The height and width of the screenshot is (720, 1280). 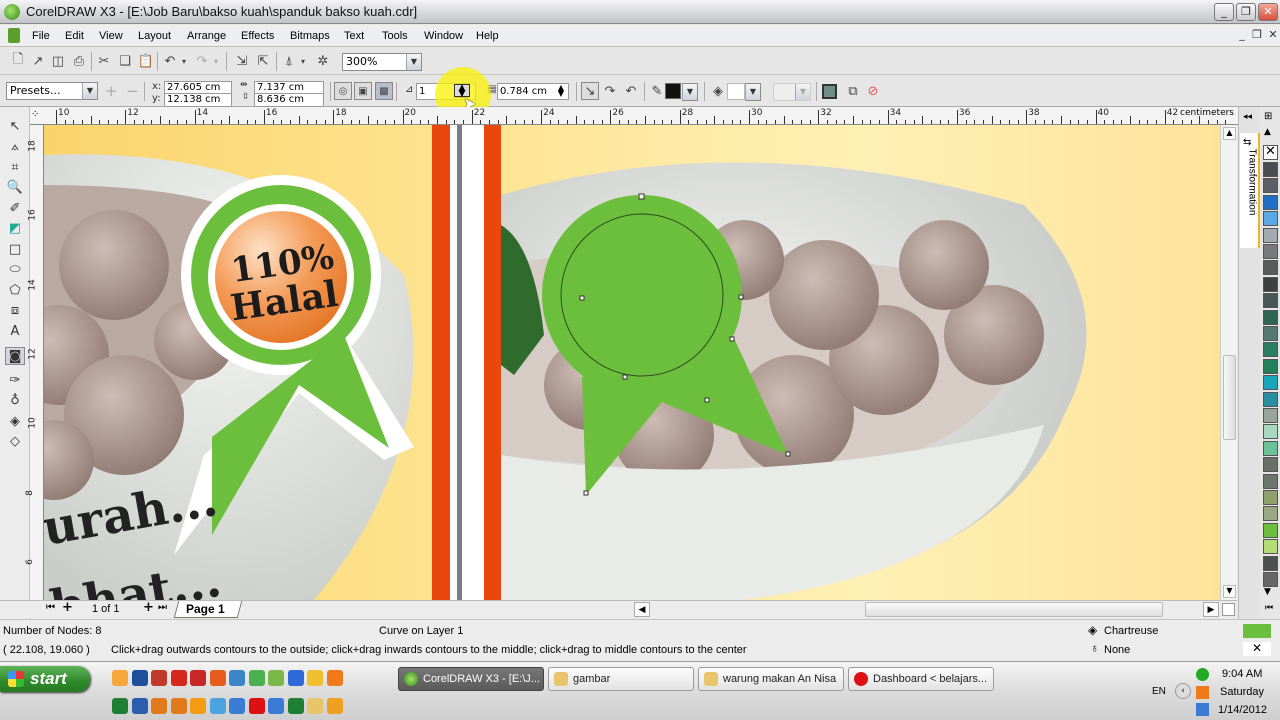 What do you see at coordinates (621, 679) in the screenshot?
I see `task-gambar: gambar` at bounding box center [621, 679].